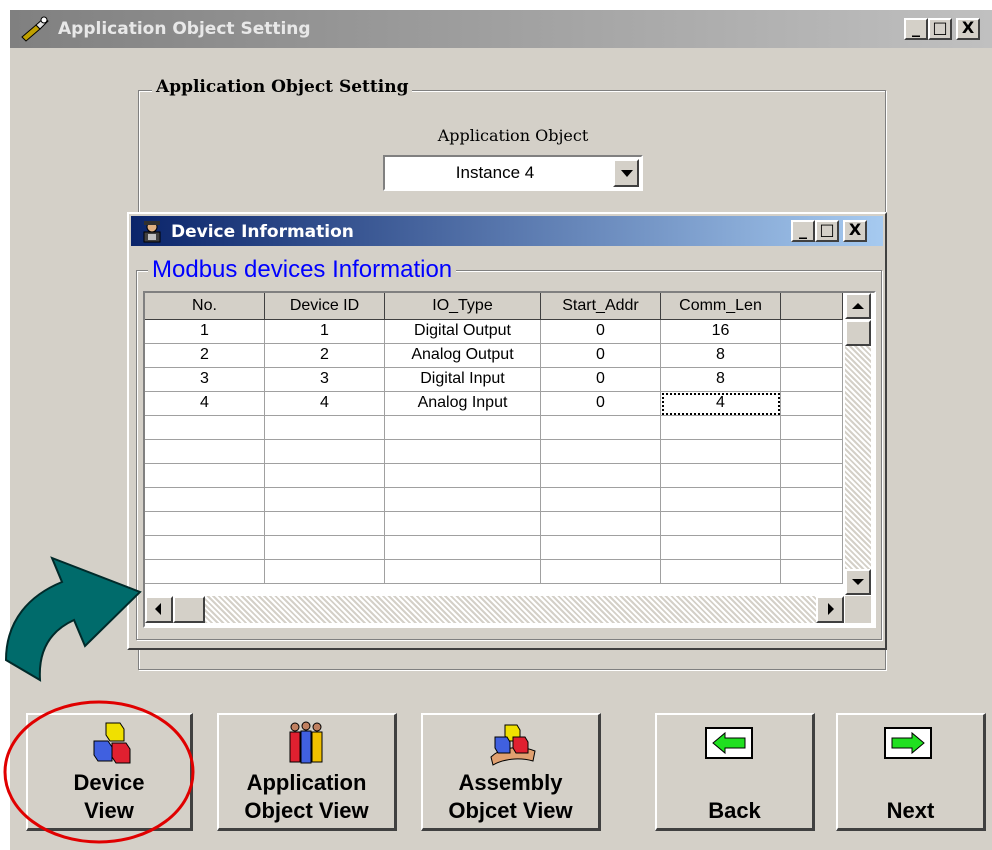 Image resolution: width=992 pixels, height=850 pixels. I want to click on assembly-view-label-1: Assembly, so click(510, 782).